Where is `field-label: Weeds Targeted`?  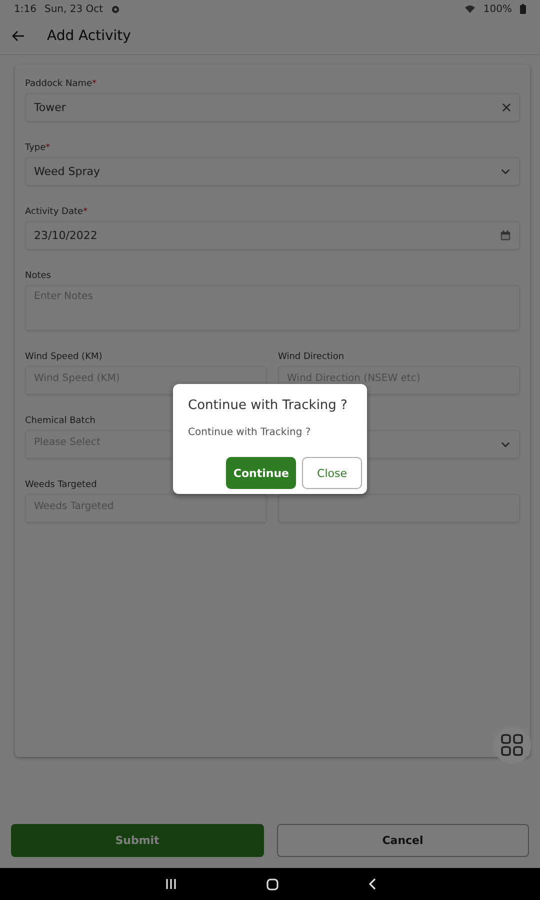 field-label: Weeds Targeted is located at coordinates (61, 485).